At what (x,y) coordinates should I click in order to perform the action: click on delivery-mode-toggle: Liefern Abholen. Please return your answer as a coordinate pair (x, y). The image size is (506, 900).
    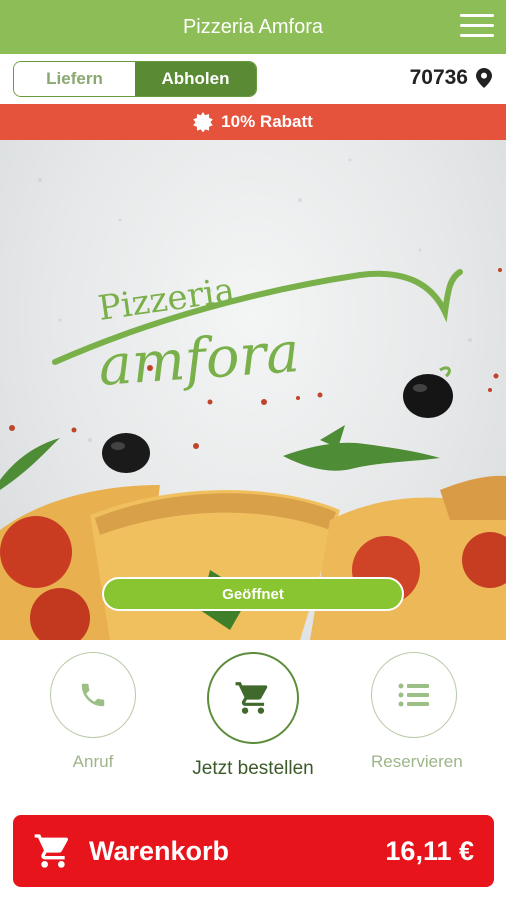
    Looking at the image, I should click on (135, 79).